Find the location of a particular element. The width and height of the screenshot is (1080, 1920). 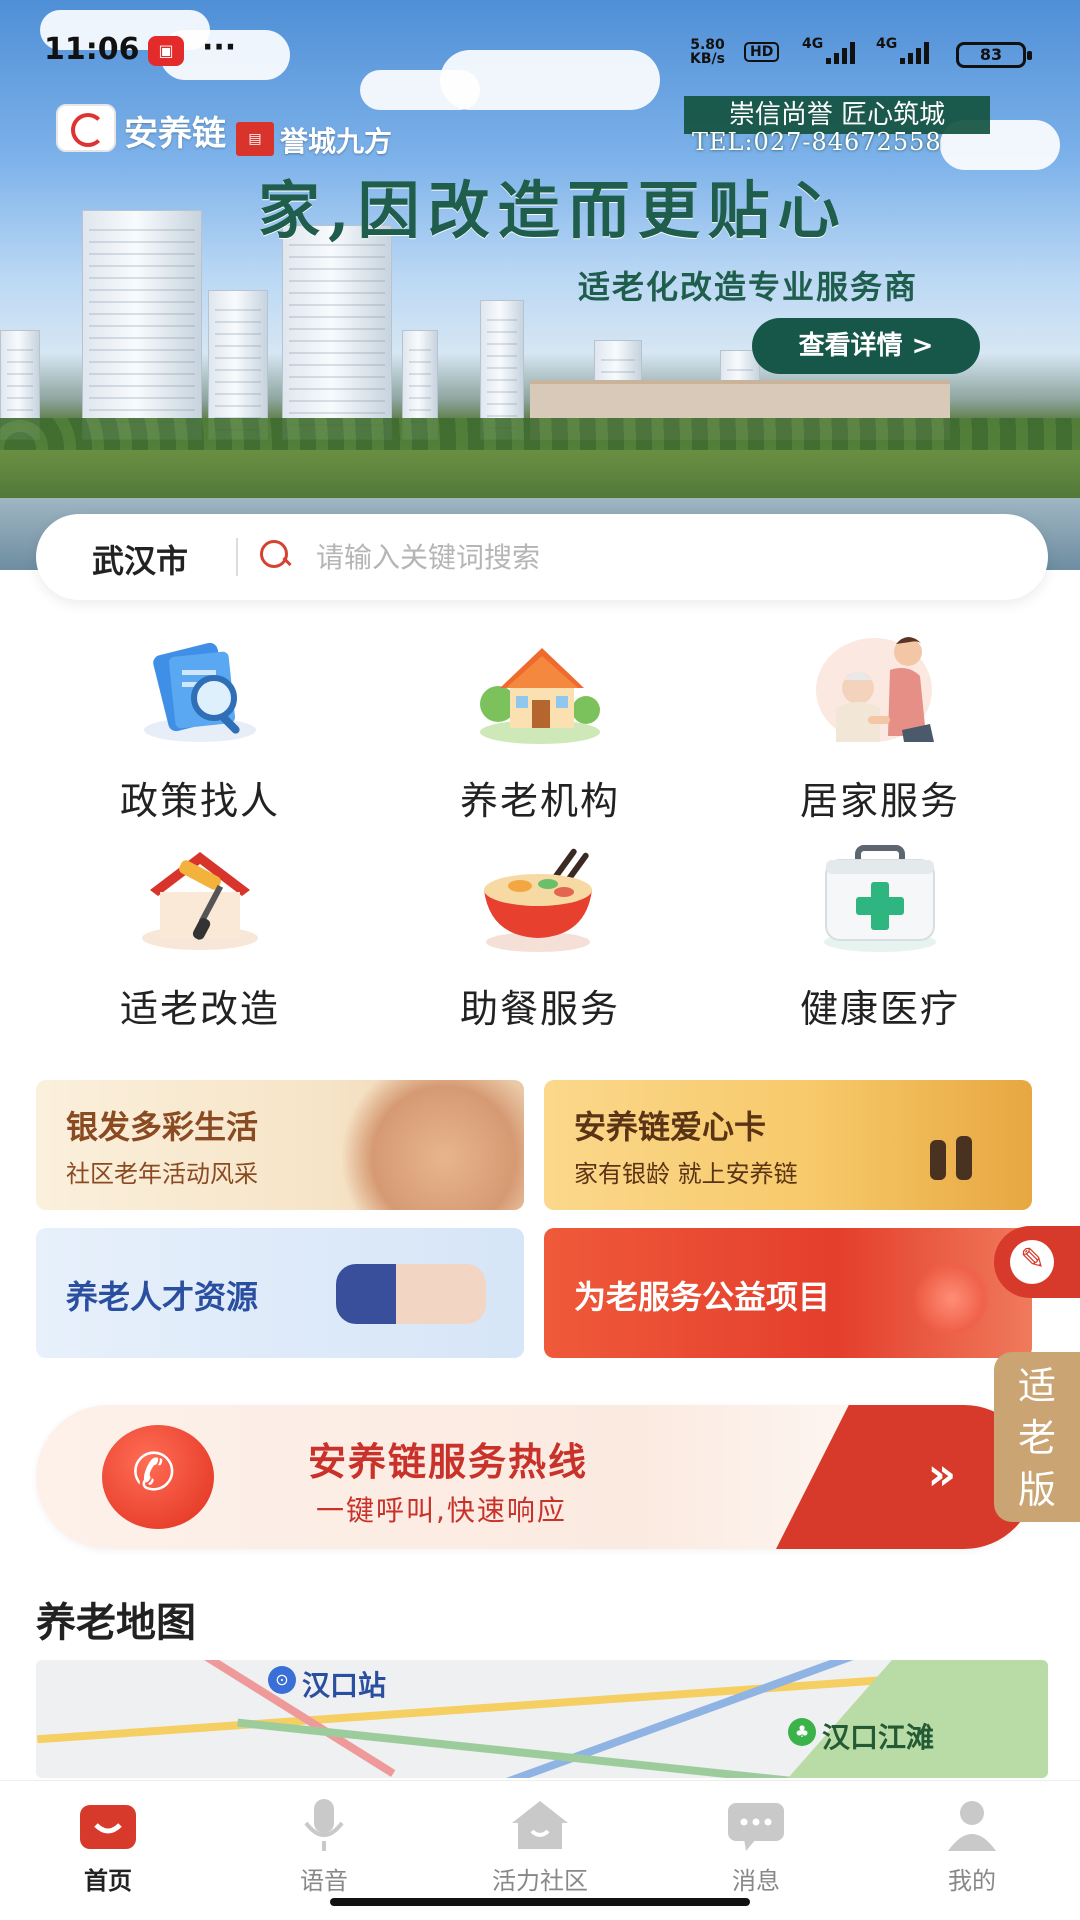

nav-home: 首页 is located at coordinates (108, 1841).